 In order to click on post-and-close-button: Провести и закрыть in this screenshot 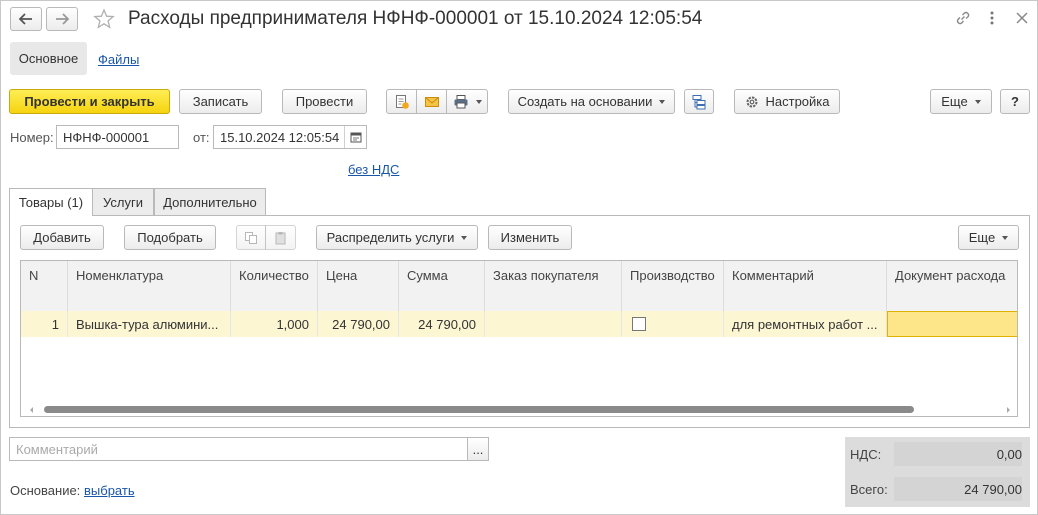, I will do `click(89, 101)`.